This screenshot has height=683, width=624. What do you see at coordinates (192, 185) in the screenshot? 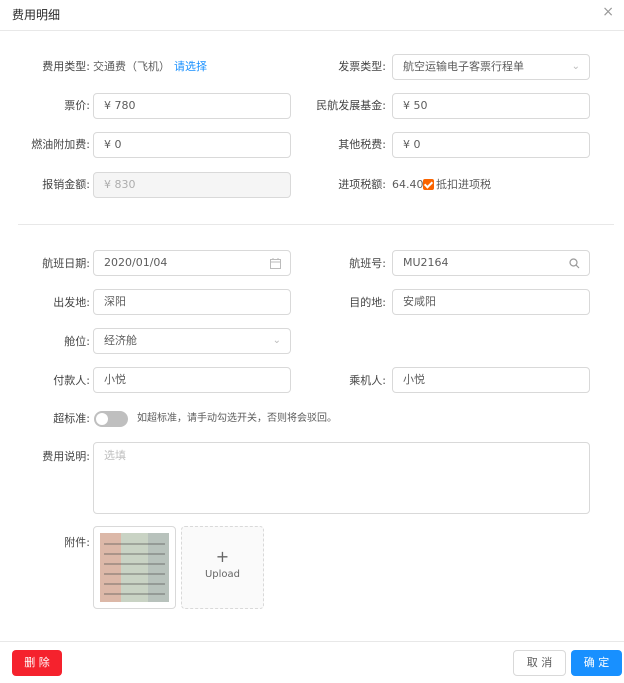
I see `reimburse-amount-input: ¥ 830` at bounding box center [192, 185].